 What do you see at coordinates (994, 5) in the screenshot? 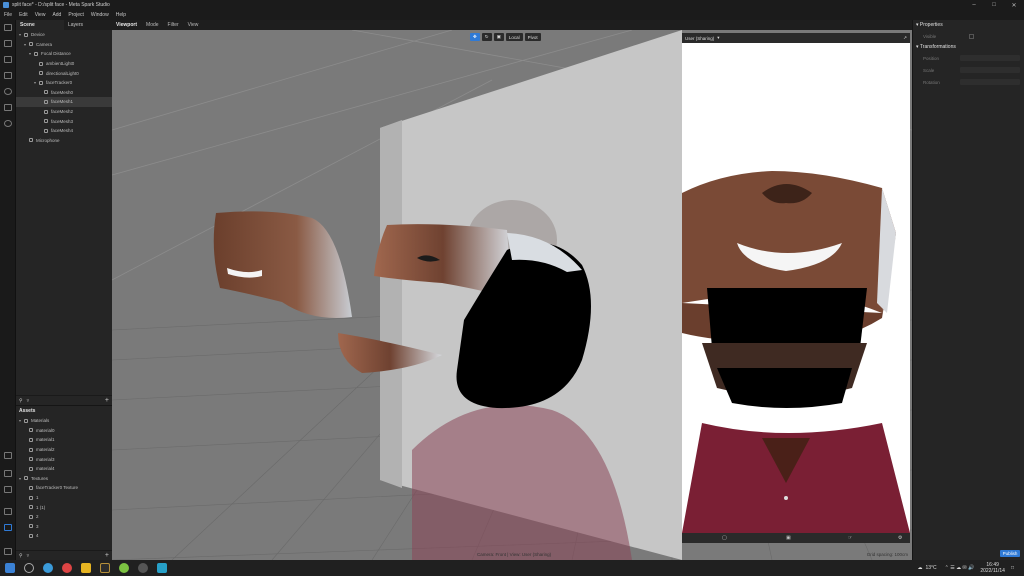
I see `maximize-icon: □` at bounding box center [994, 5].